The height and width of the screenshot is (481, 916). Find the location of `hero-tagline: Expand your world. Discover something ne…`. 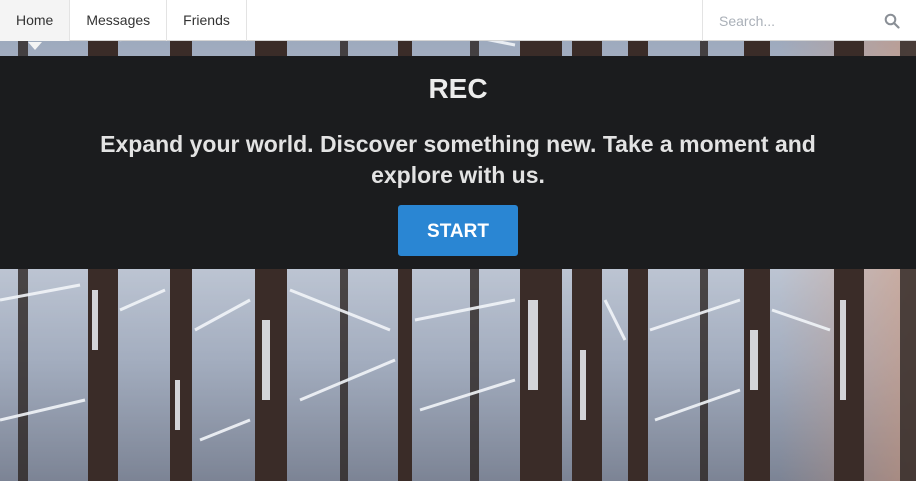

hero-tagline: Expand your world. Discover something ne… is located at coordinates (458, 159).